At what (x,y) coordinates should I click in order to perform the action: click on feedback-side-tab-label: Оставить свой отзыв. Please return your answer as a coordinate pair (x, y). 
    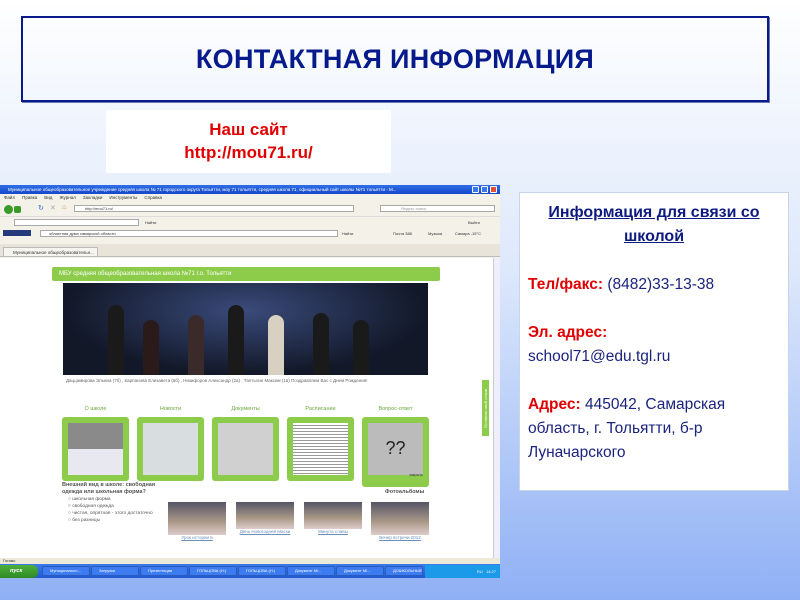
    Looking at the image, I should click on (485, 408).